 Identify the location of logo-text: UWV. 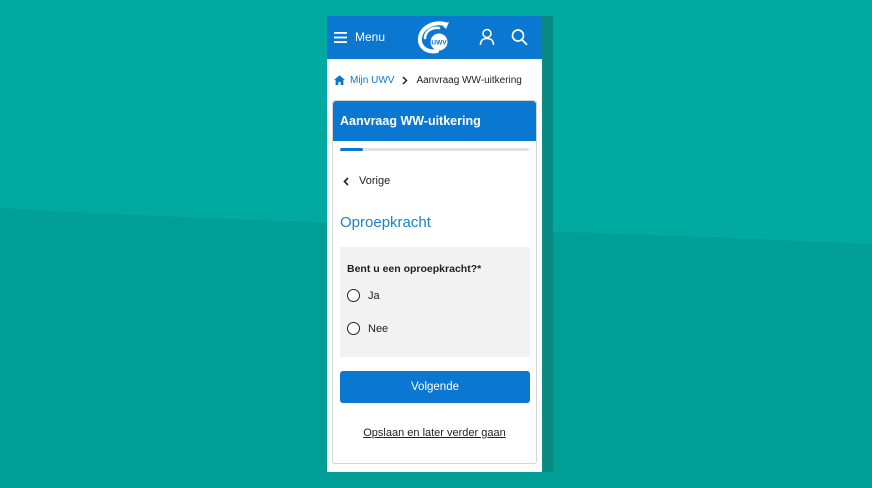
(439, 43).